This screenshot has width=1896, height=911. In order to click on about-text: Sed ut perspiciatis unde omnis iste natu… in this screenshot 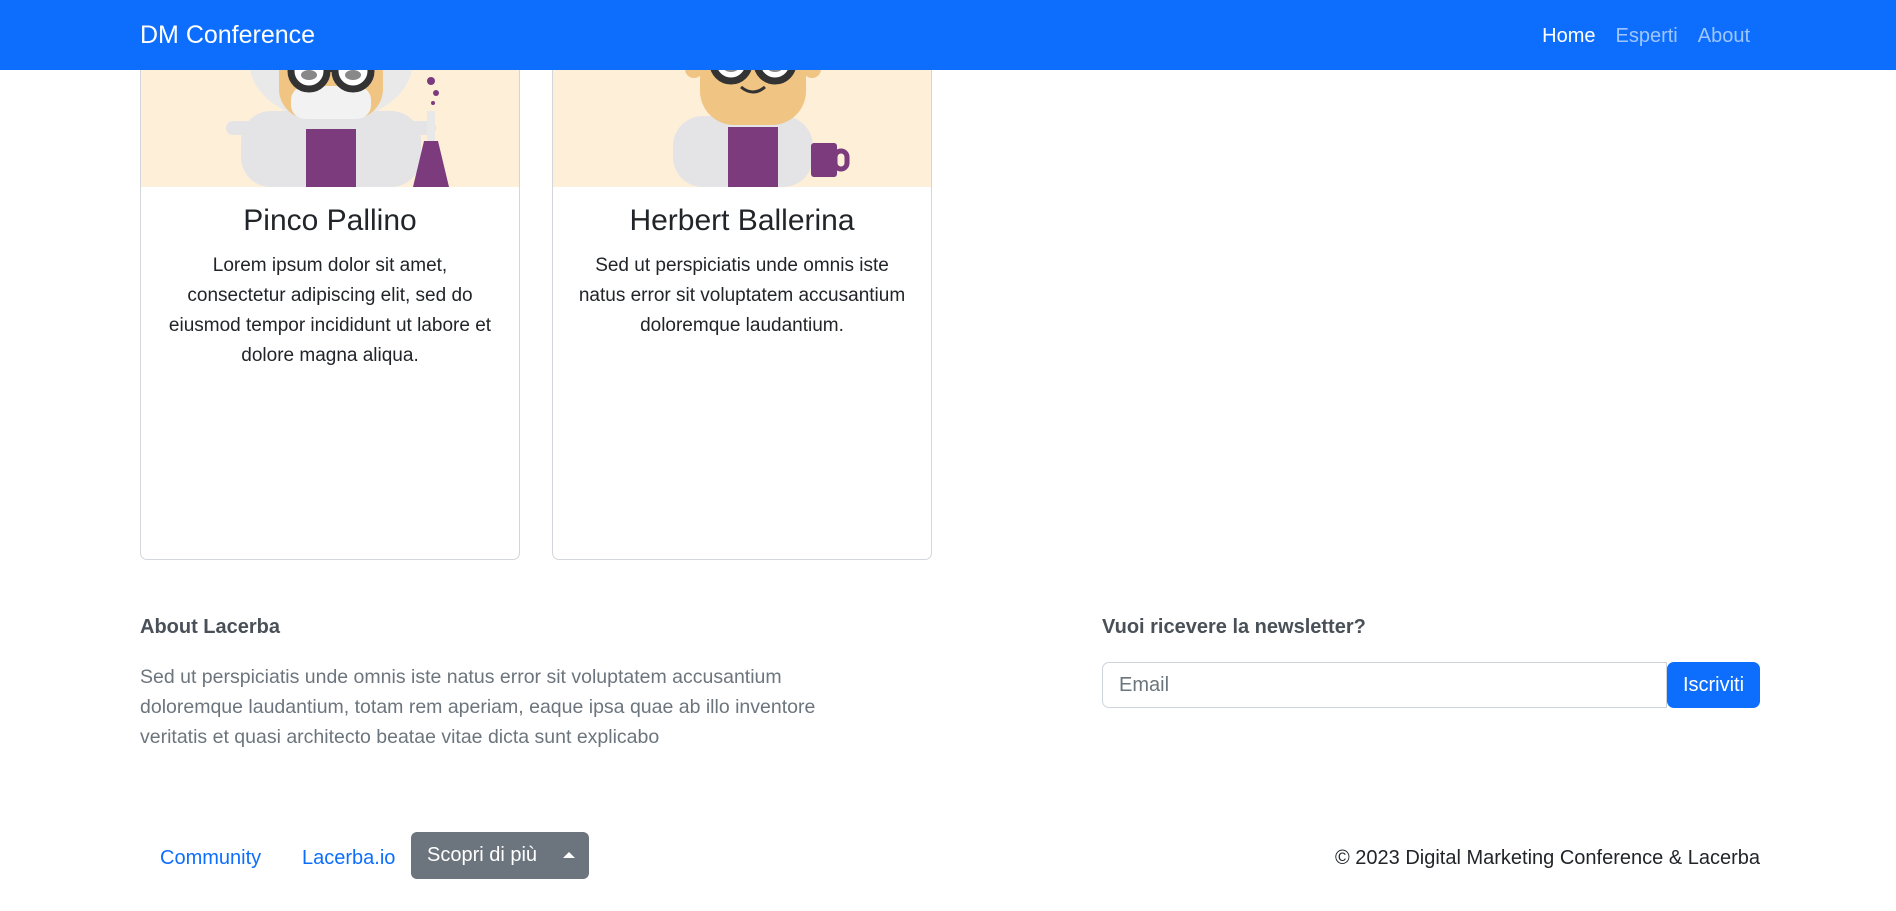, I will do `click(478, 707)`.